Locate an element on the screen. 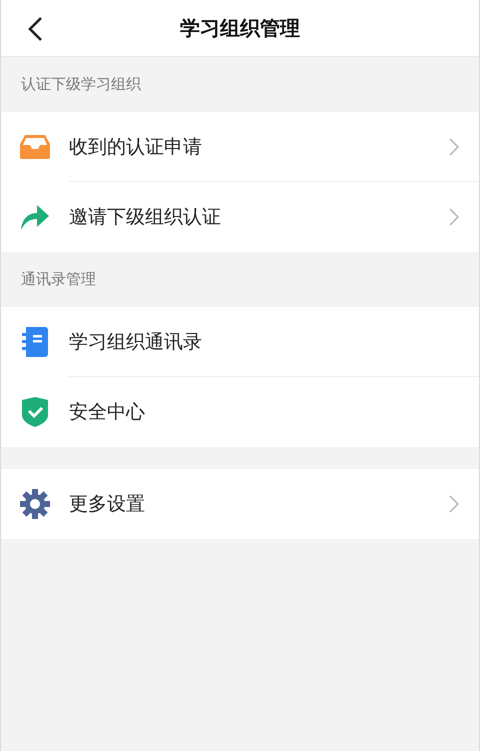 The width and height of the screenshot is (480, 751). menu-item: 更多设置 is located at coordinates (240, 504).